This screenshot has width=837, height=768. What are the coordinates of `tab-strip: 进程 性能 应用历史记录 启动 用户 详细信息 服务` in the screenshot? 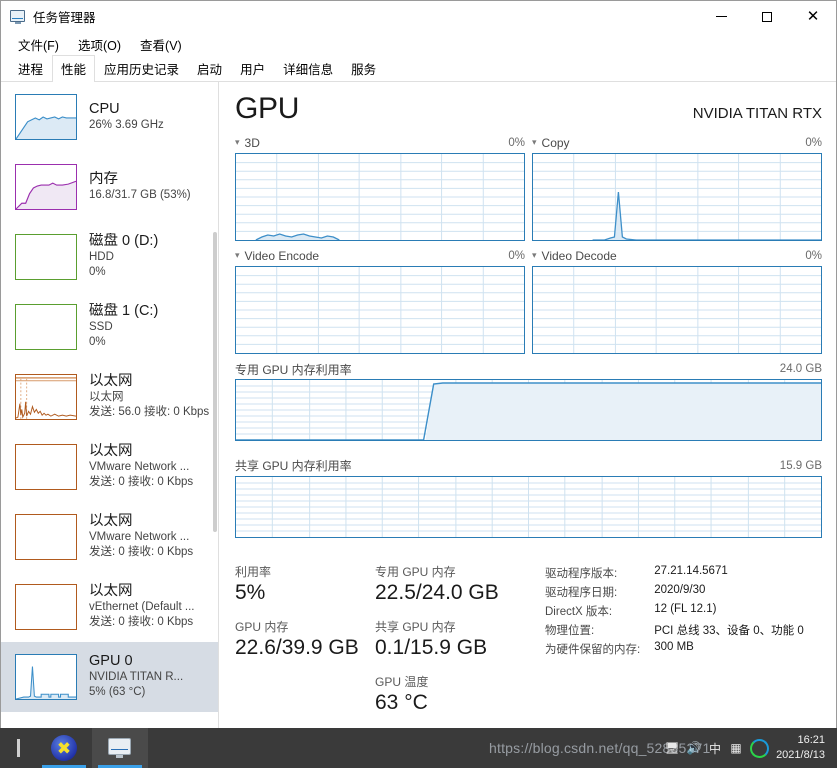 It's located at (418, 68).